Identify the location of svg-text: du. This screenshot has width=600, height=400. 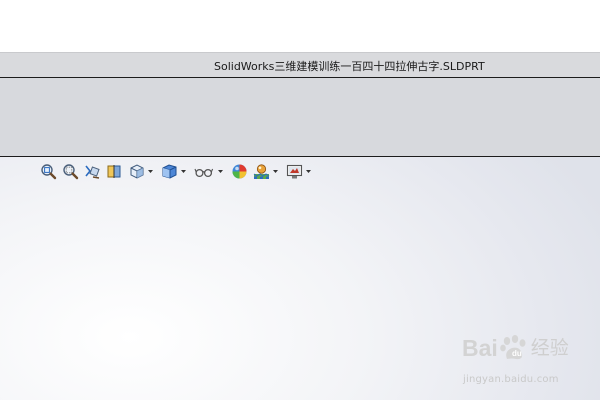
(517, 353).